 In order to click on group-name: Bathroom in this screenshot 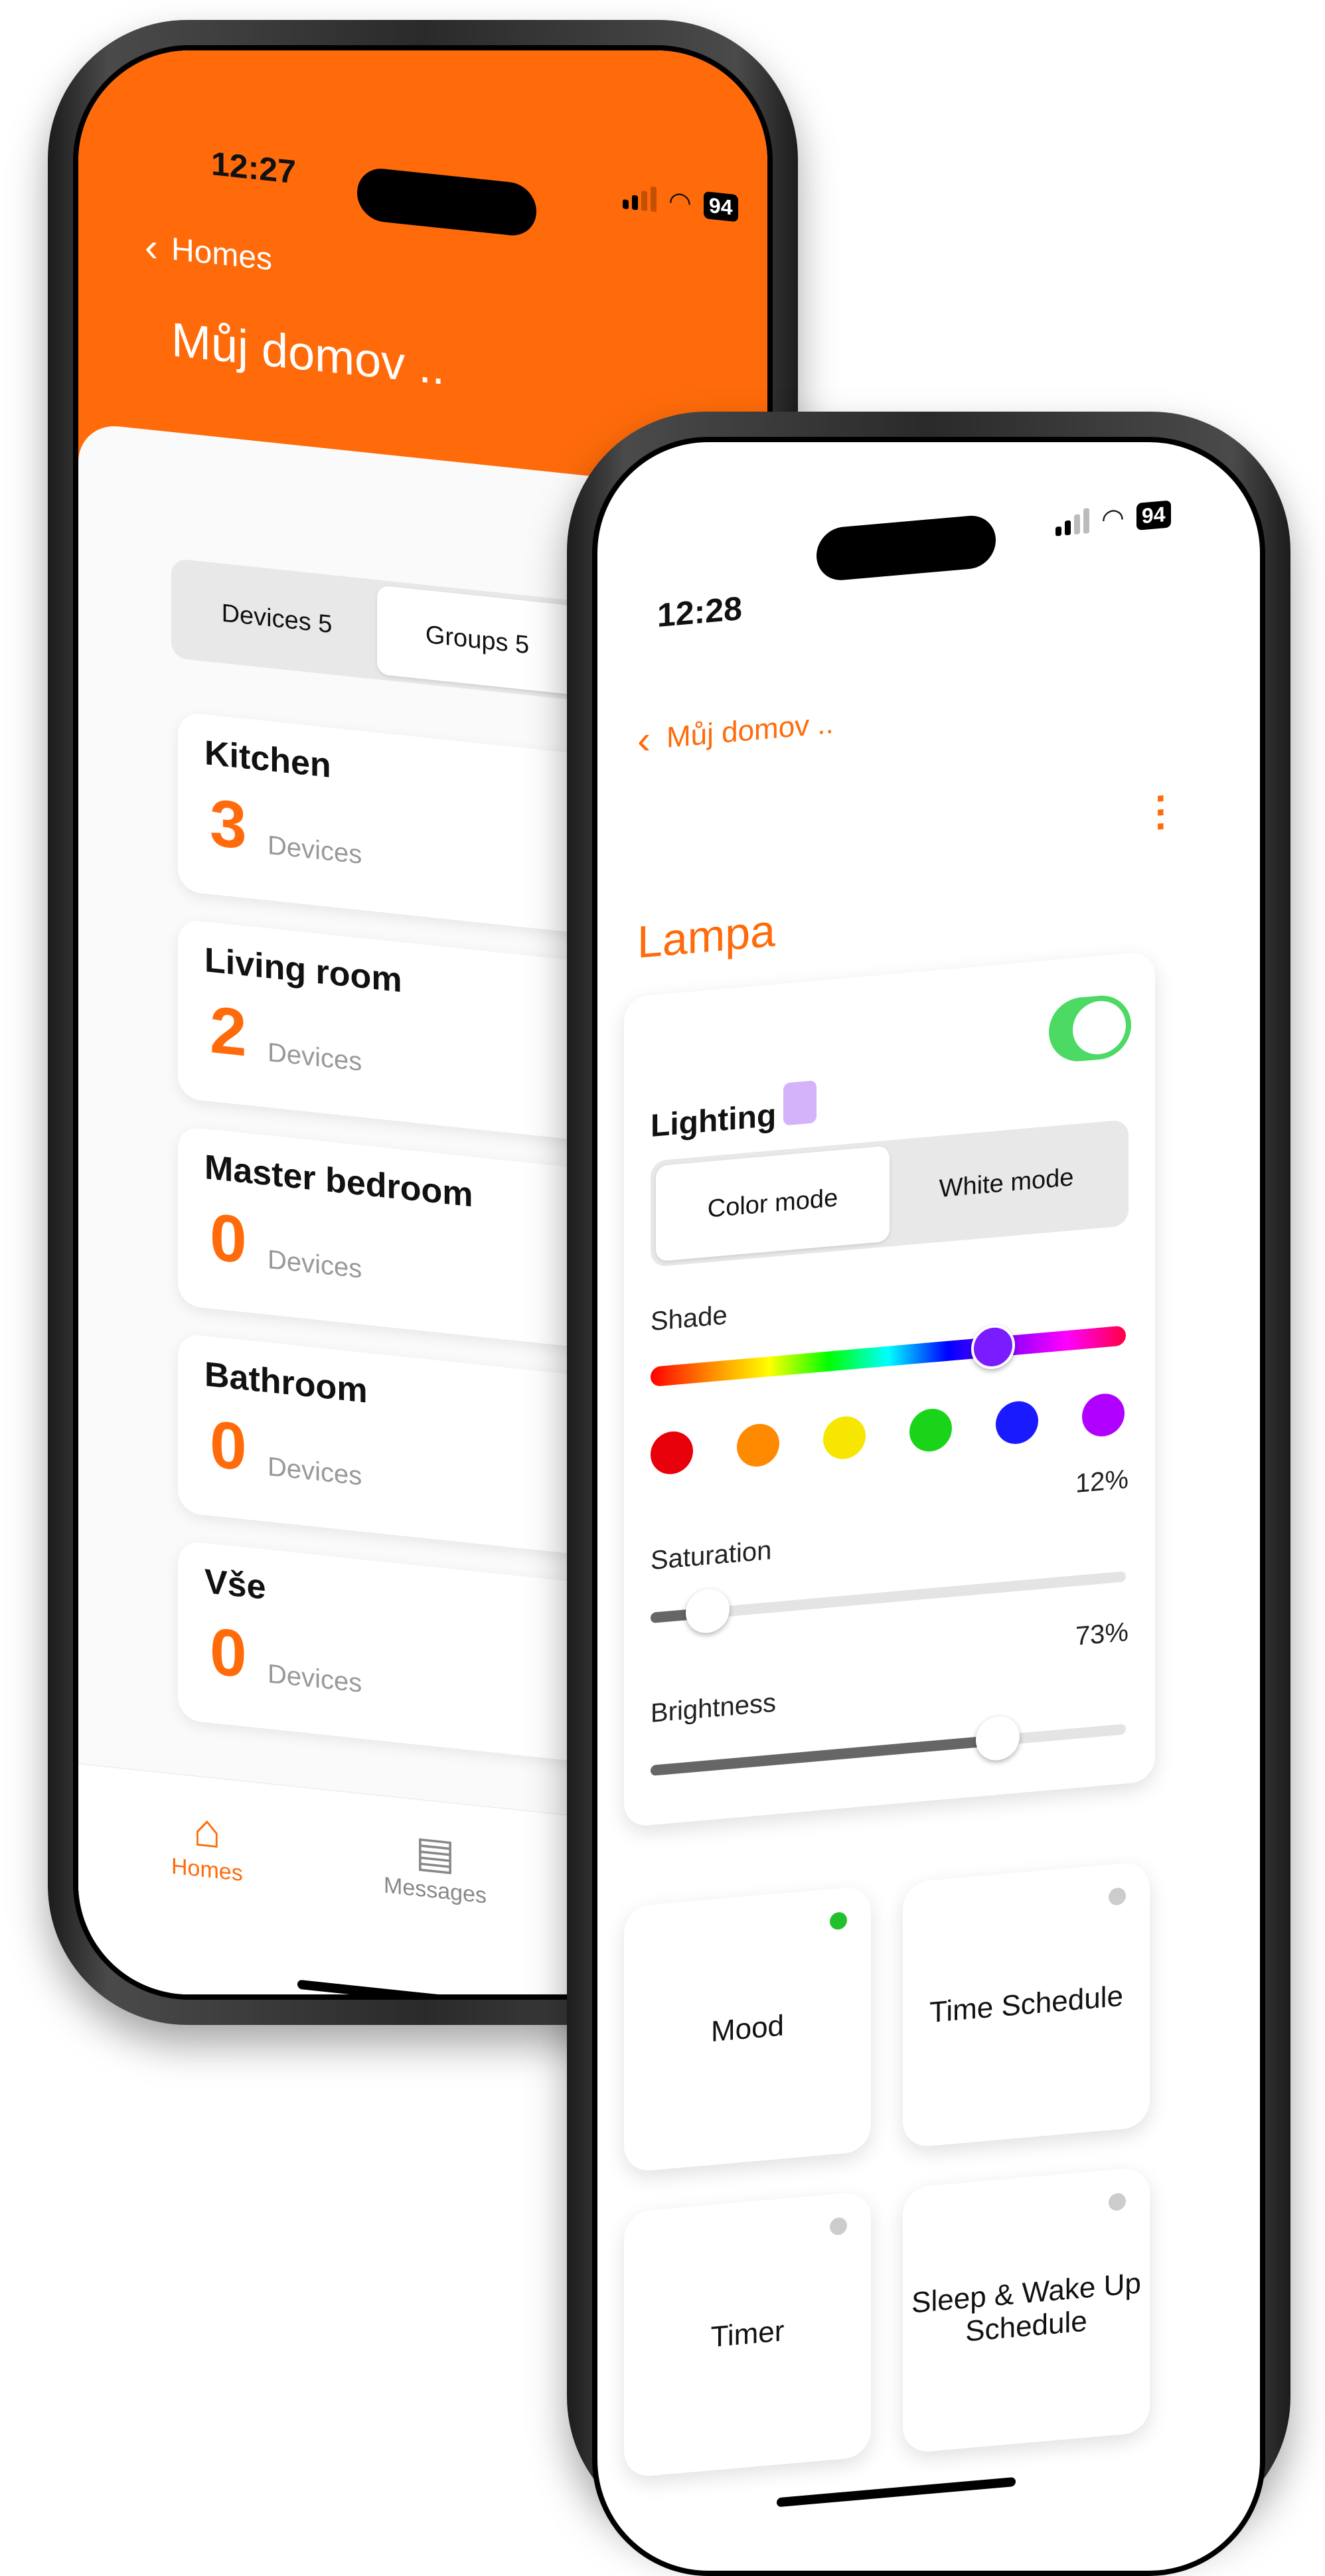, I will do `click(286, 1382)`.